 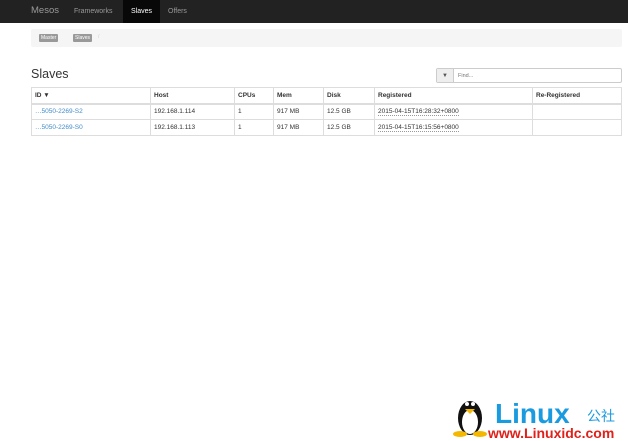 I want to click on col-registered: Registered, so click(x=453, y=96).